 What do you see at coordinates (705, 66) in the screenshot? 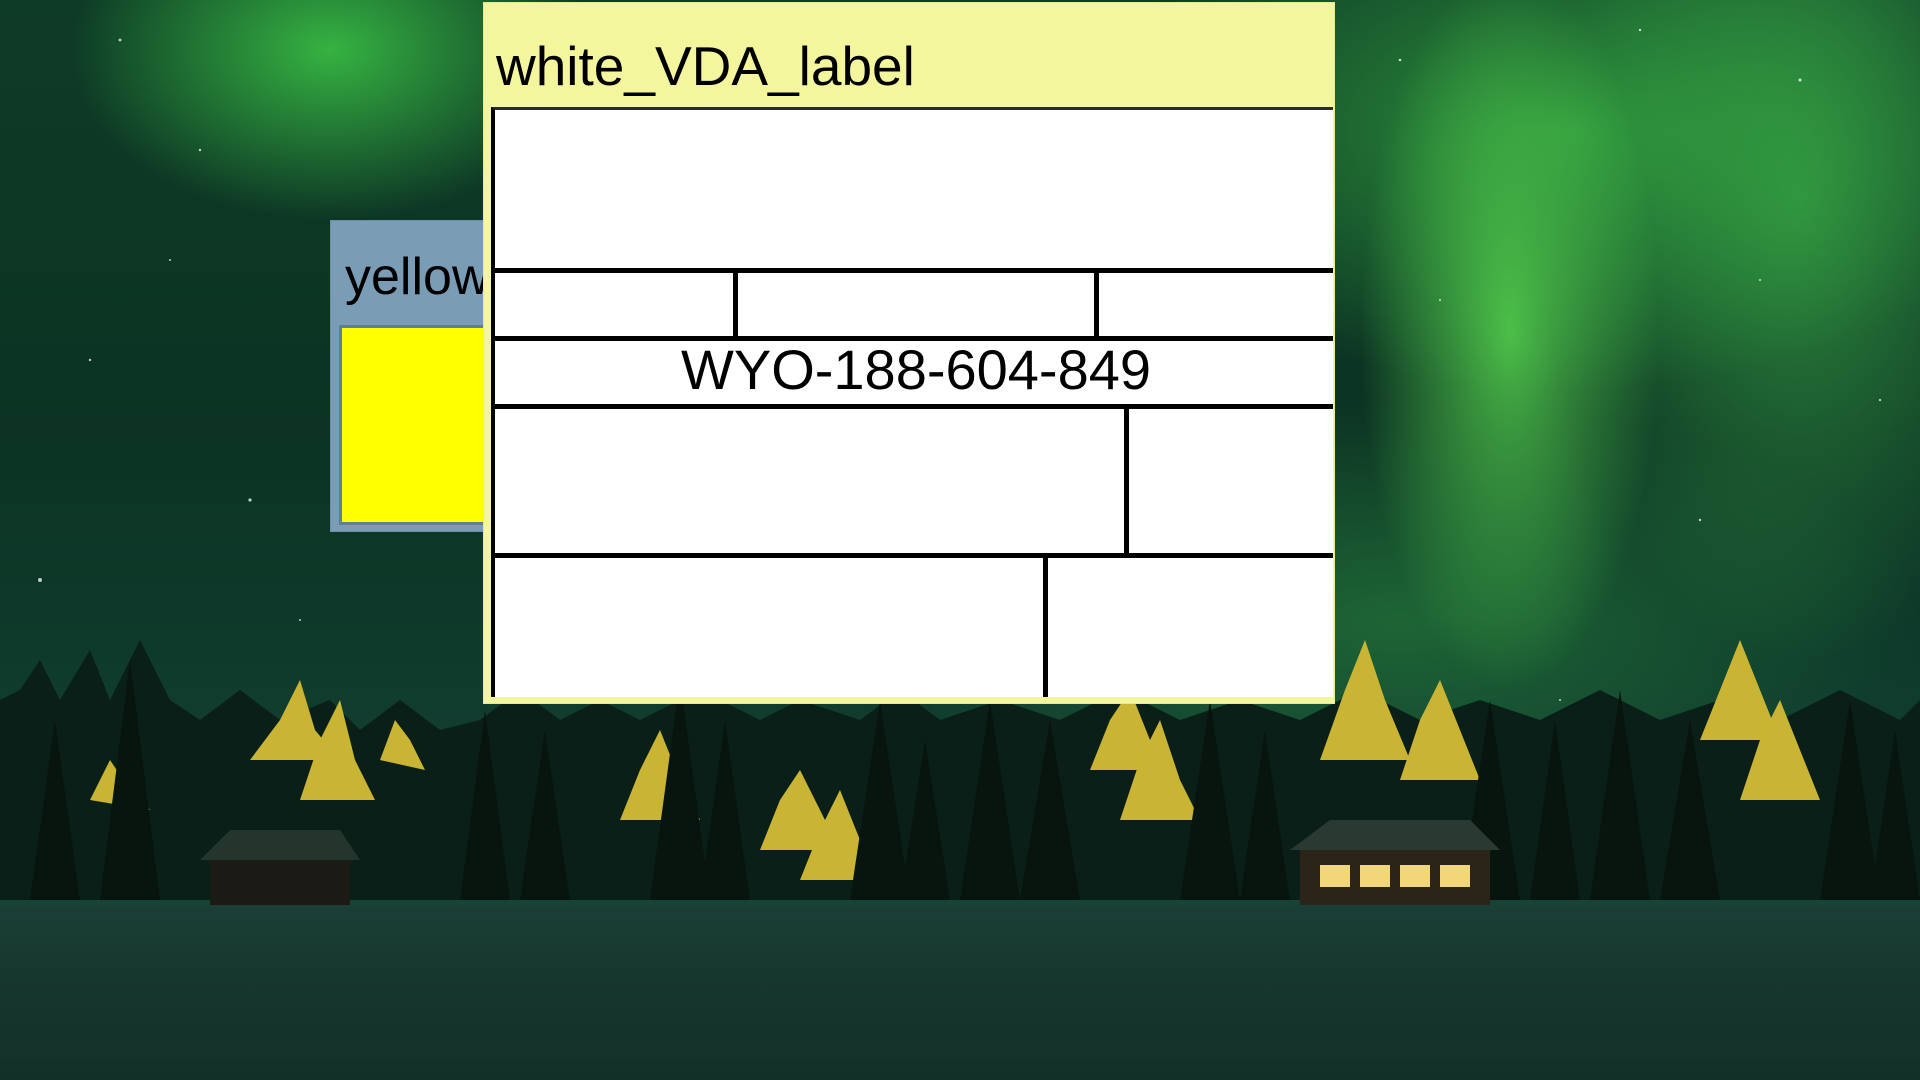
I see `window-title: white_VDA_label` at bounding box center [705, 66].